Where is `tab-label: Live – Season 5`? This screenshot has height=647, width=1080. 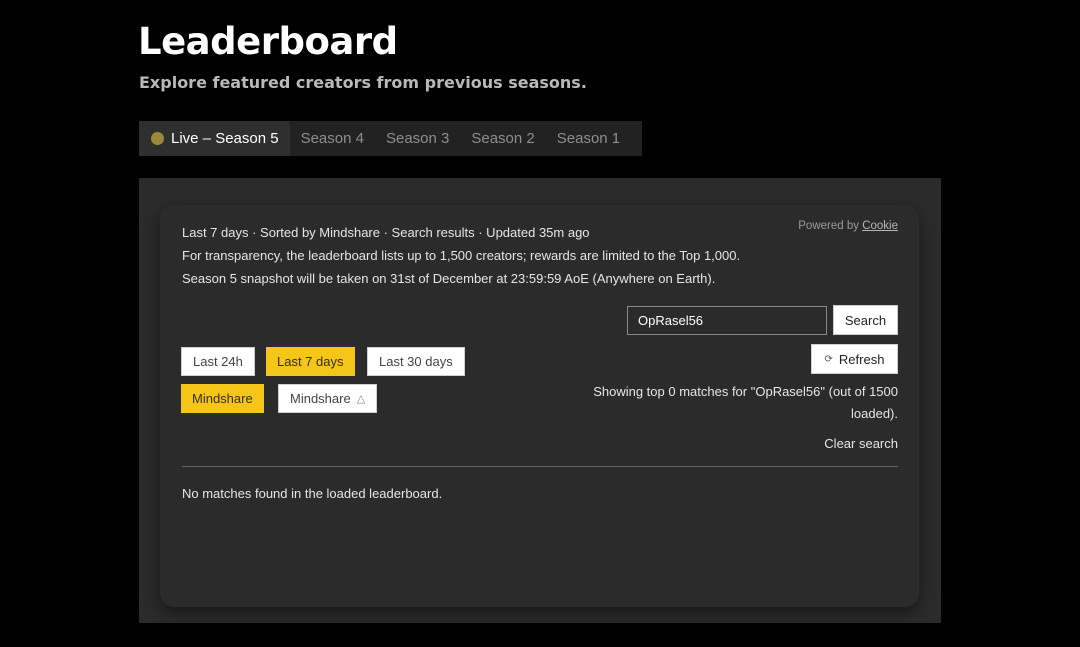
tab-label: Live – Season 5 is located at coordinates (225, 138).